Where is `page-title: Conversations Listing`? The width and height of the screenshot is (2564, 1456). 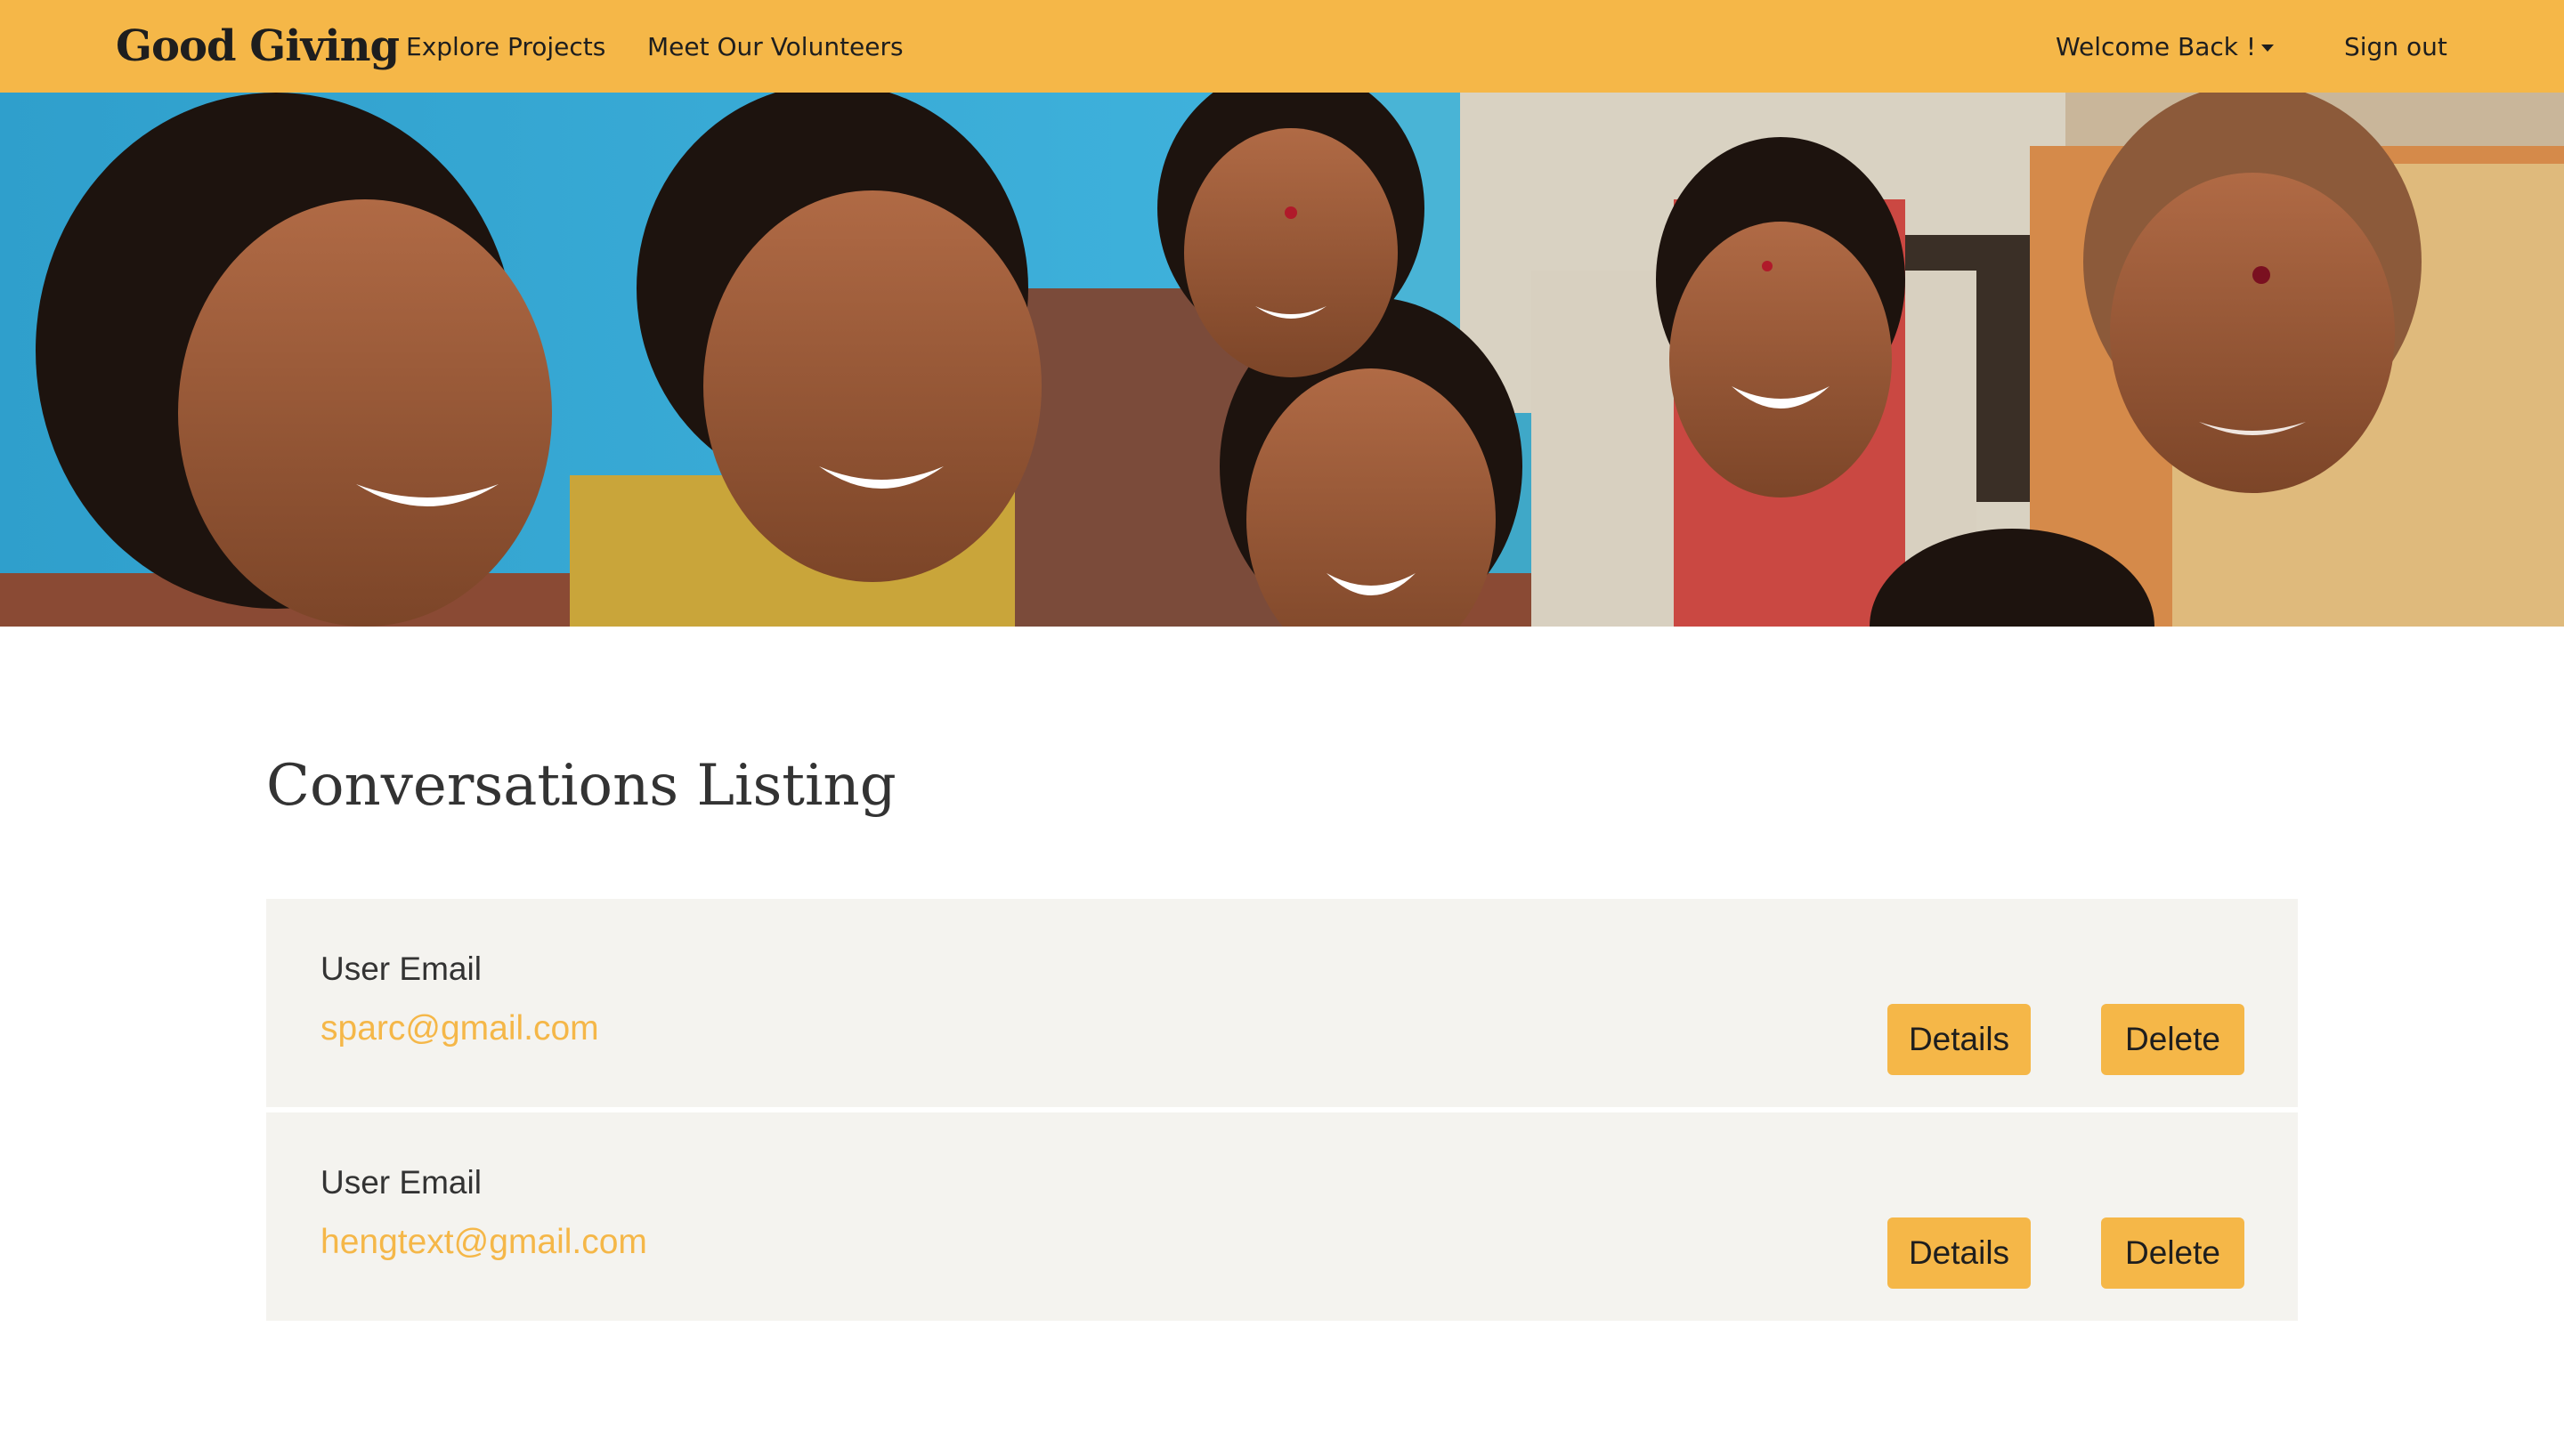
page-title: Conversations Listing is located at coordinates (581, 786).